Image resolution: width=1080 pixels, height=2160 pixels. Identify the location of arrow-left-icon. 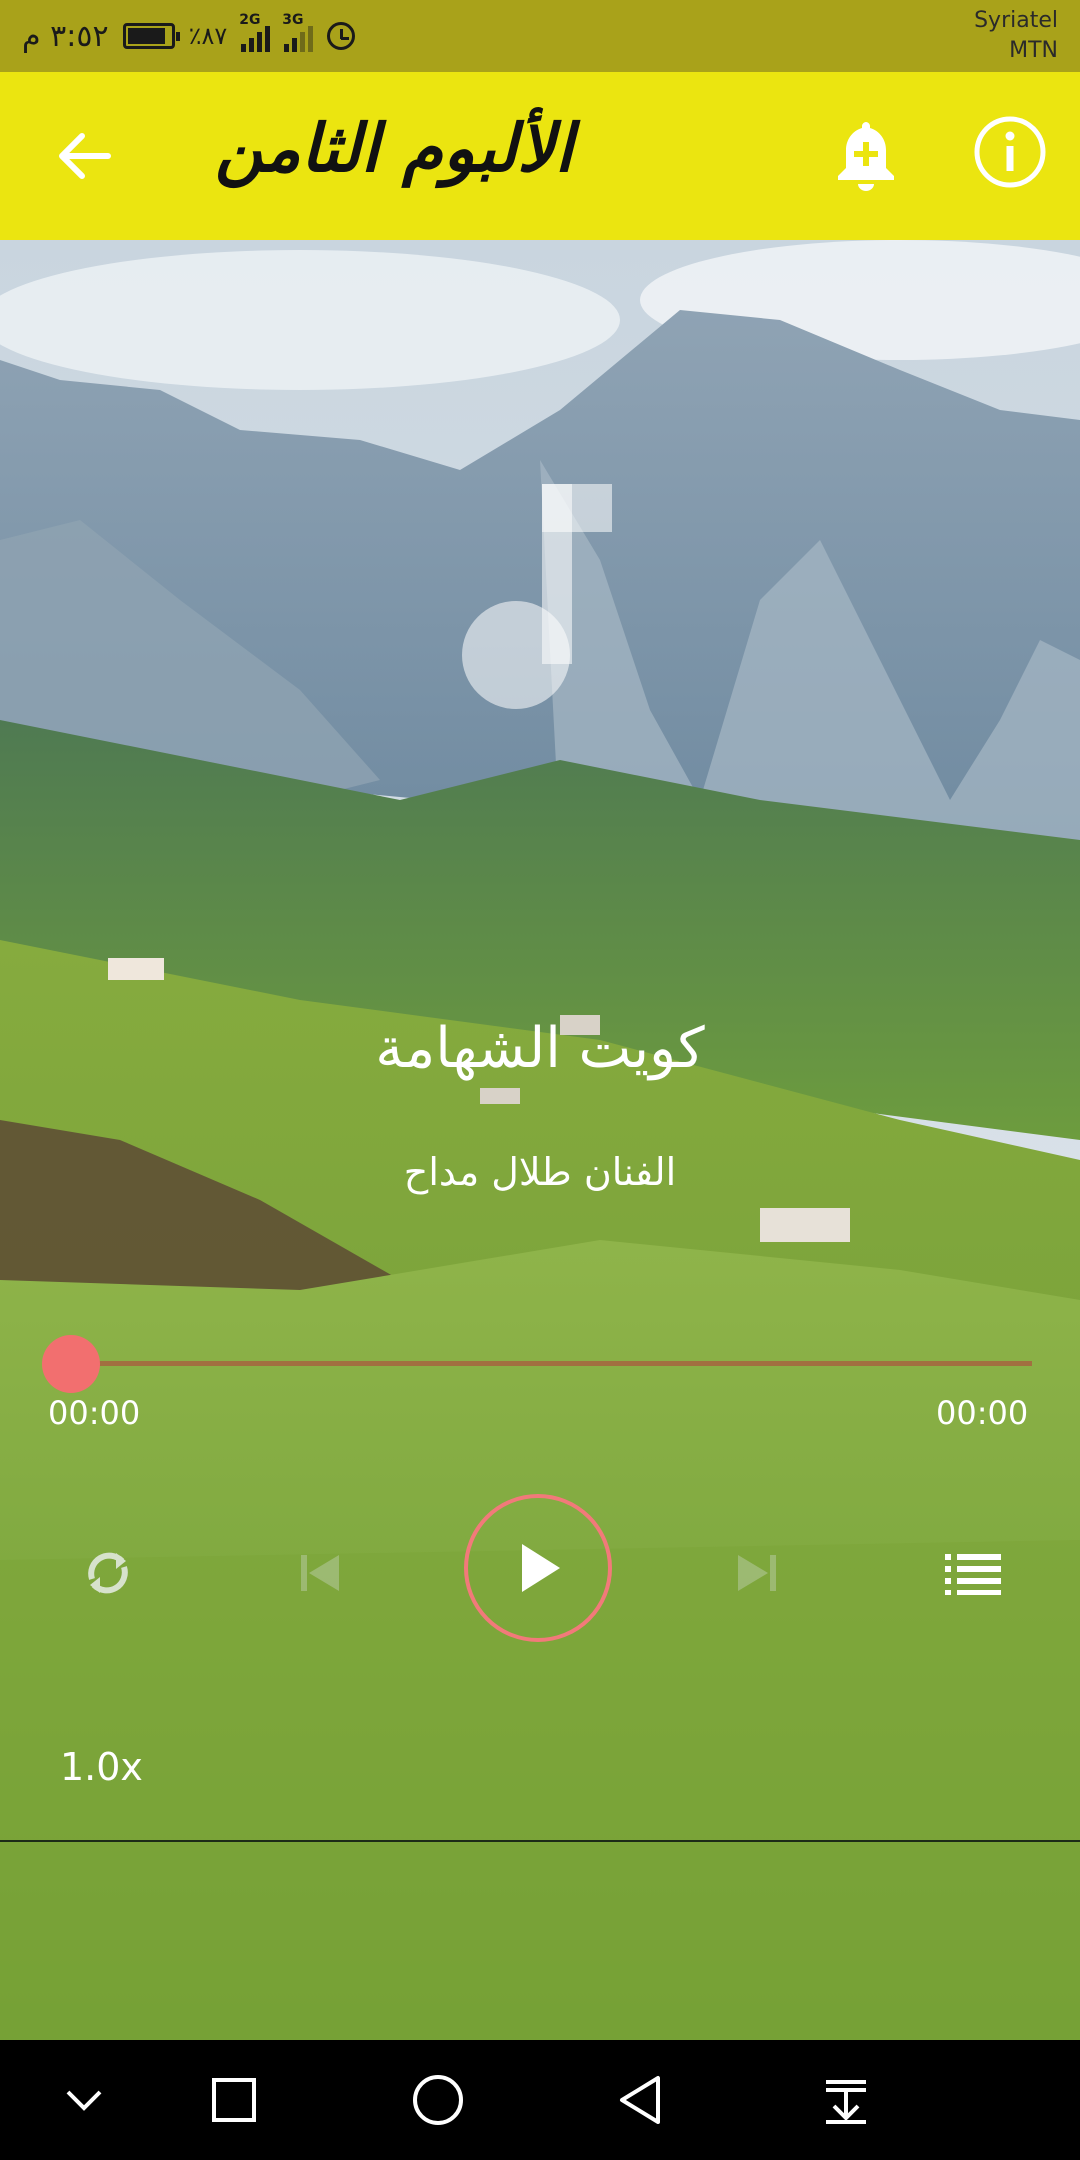
(85, 156).